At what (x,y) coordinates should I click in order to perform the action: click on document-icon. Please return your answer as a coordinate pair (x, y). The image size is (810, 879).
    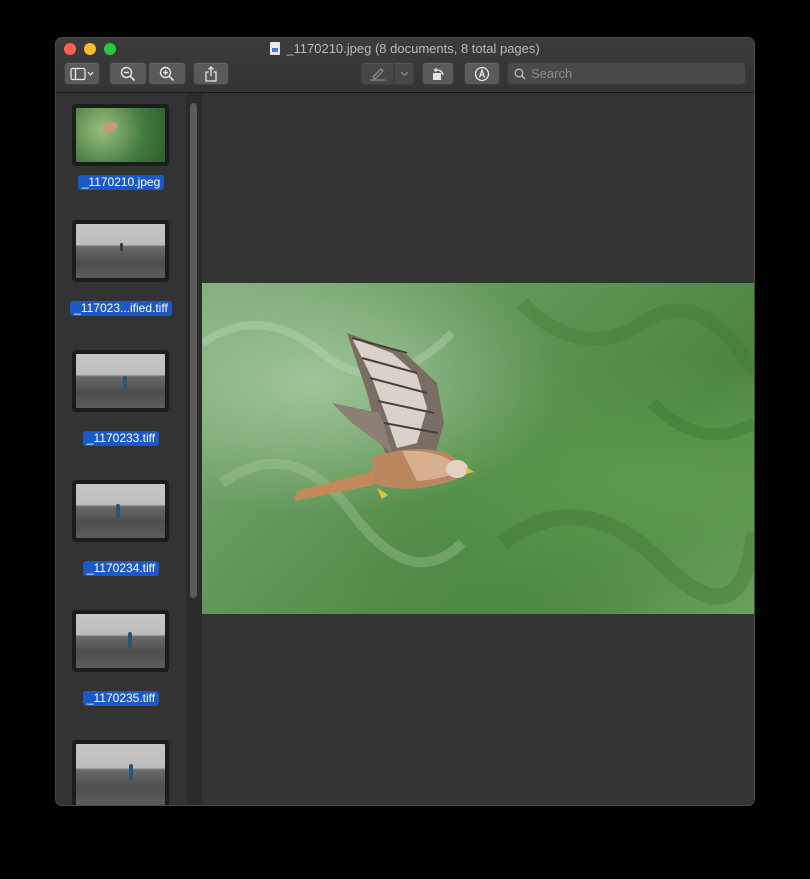
    Looking at the image, I should click on (275, 48).